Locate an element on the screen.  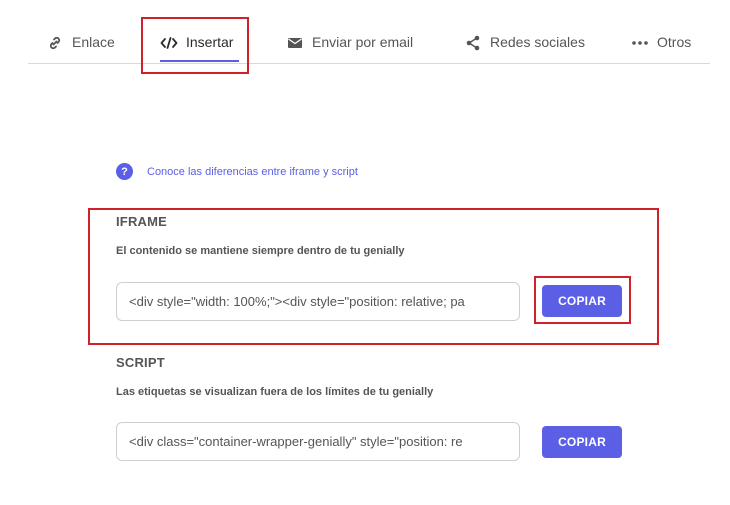
iframe-title: IFRAME is located at coordinates (142, 221).